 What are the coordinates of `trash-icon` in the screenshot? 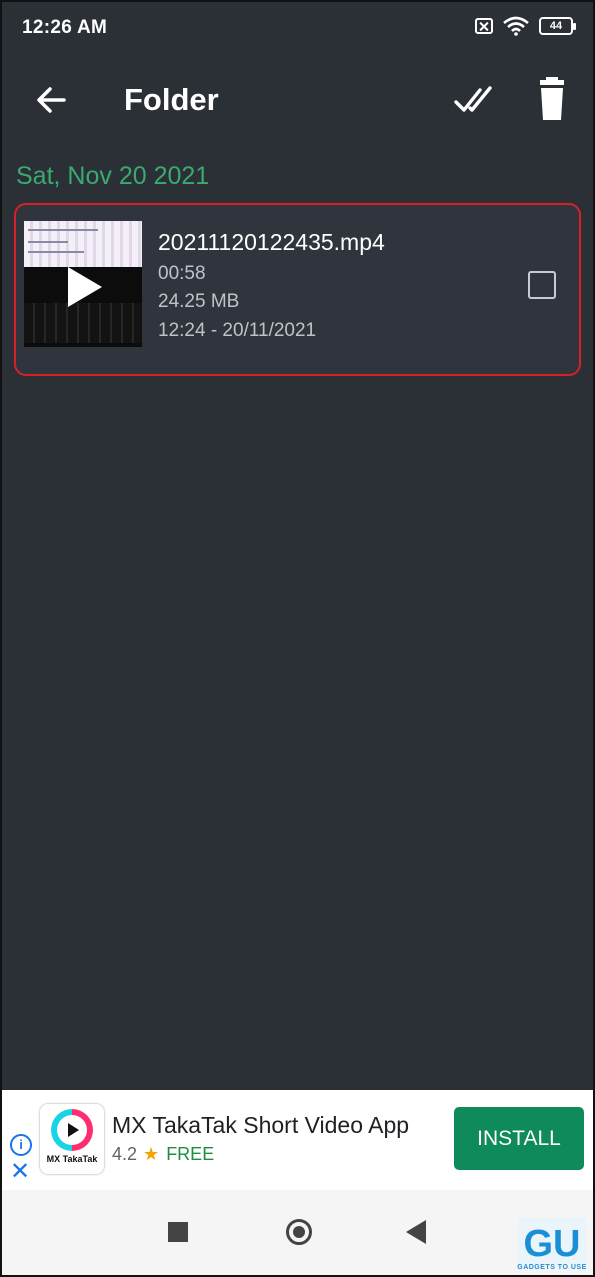 It's located at (552, 98).